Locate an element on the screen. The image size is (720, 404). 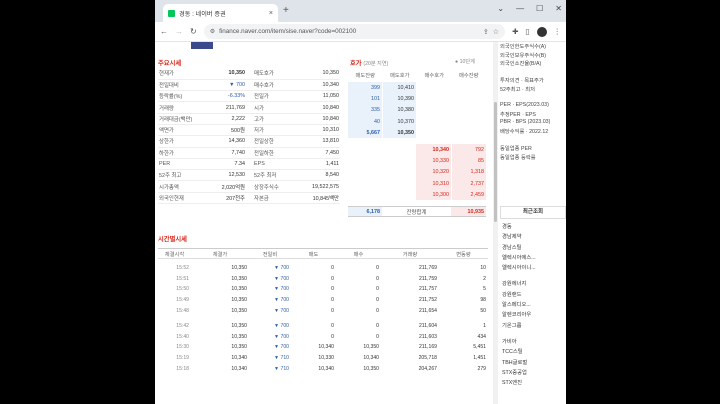
recent-item: 기온그룹 is located at coordinates (533, 326).